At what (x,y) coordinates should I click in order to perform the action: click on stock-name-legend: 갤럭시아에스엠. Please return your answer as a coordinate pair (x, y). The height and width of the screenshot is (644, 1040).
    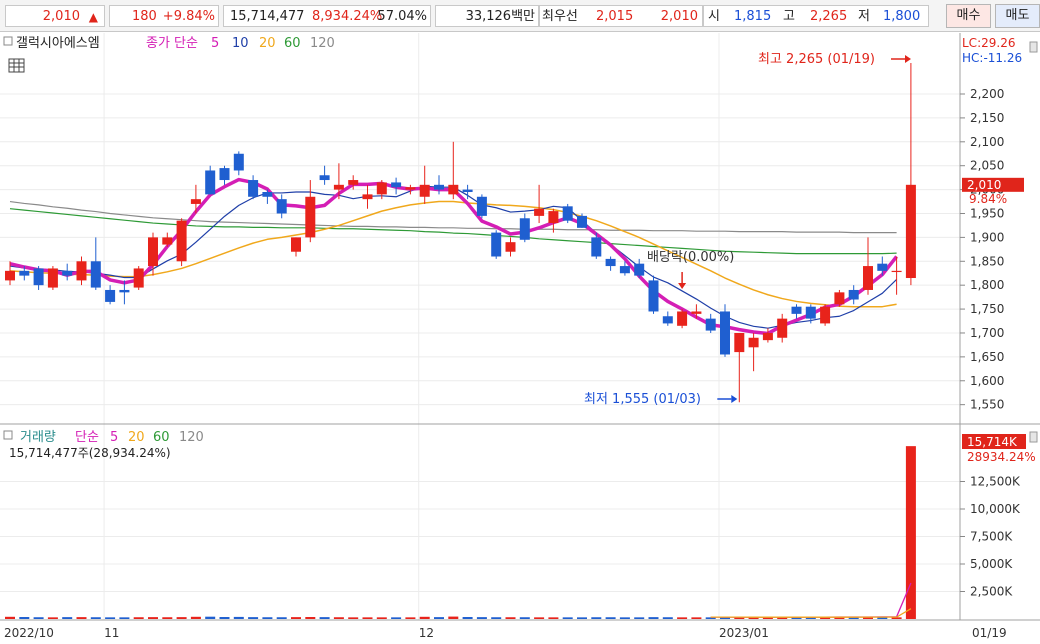
    Looking at the image, I should click on (58, 43).